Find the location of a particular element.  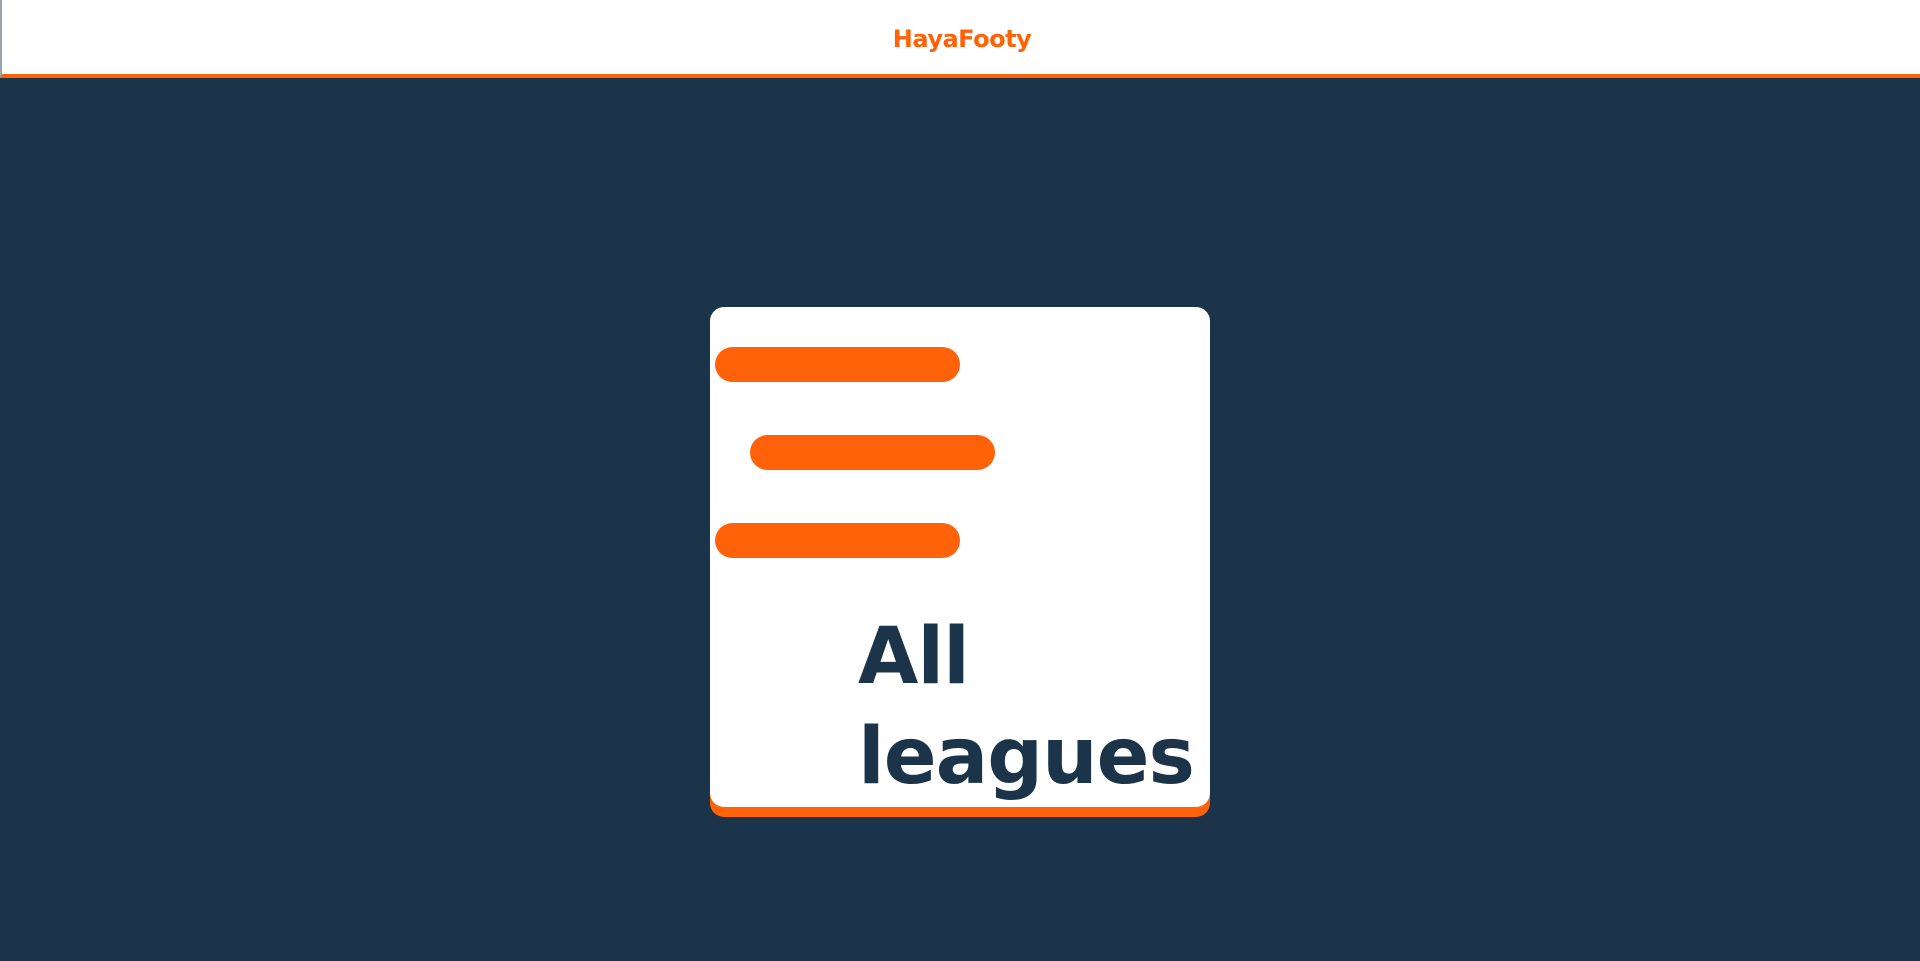

all-leagues-label: All leagues is located at coordinates (1026, 707).